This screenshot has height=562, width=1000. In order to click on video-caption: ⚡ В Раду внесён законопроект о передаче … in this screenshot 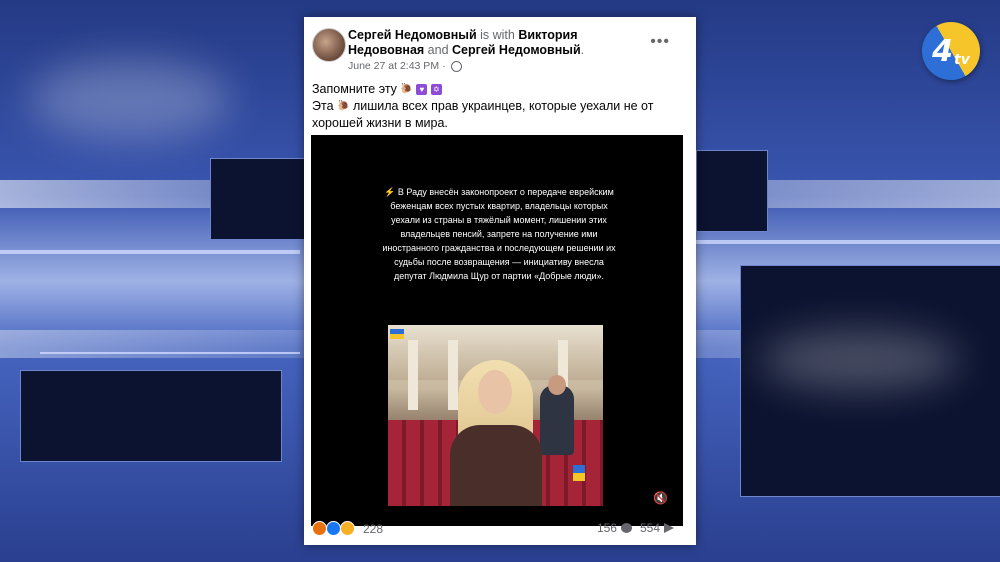, I will do `click(499, 234)`.